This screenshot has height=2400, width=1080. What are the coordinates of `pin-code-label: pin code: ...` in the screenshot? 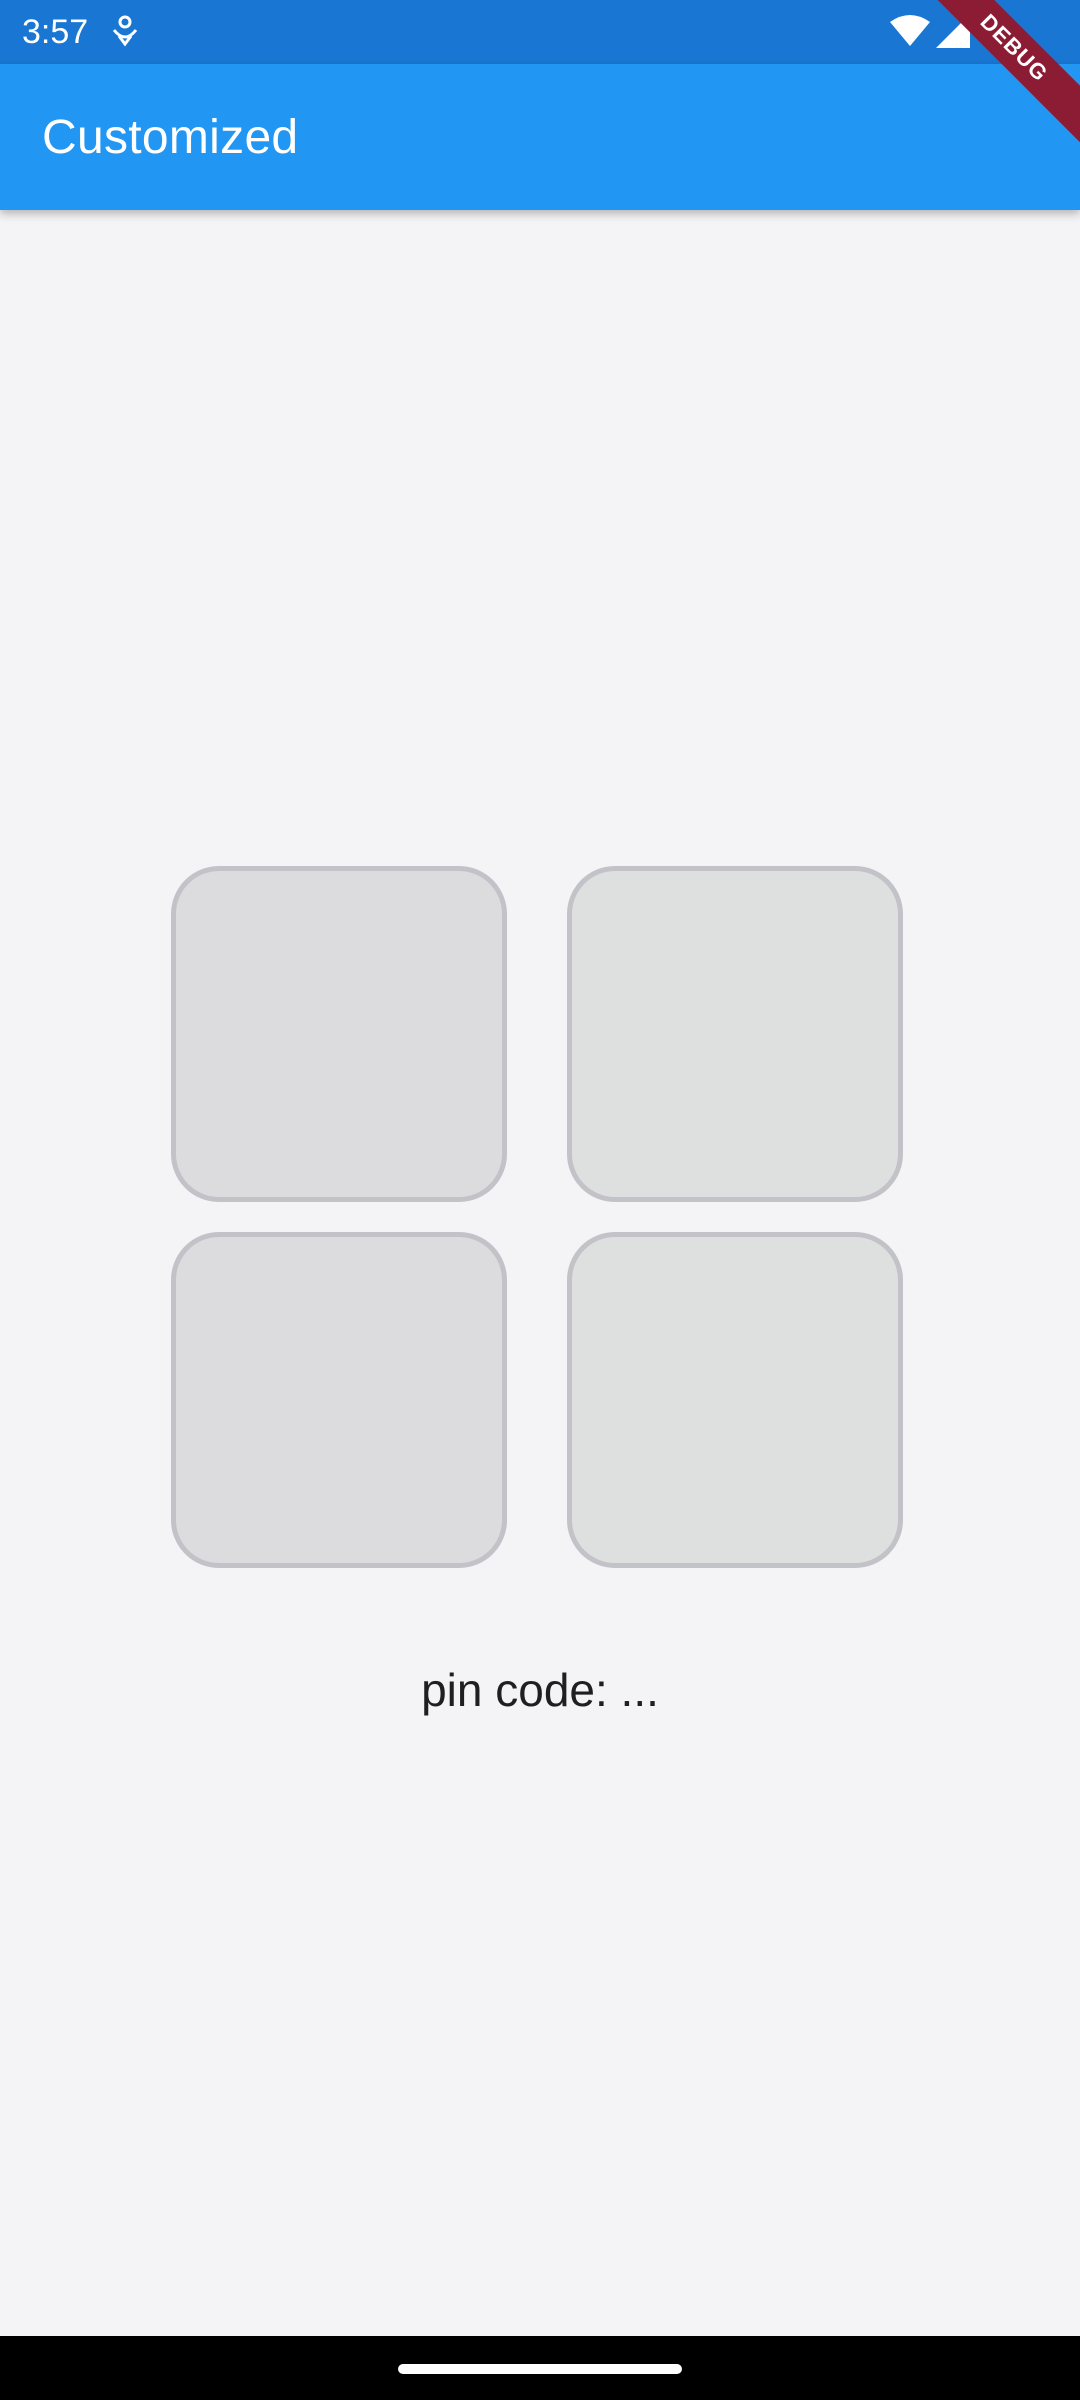 It's located at (540, 1690).